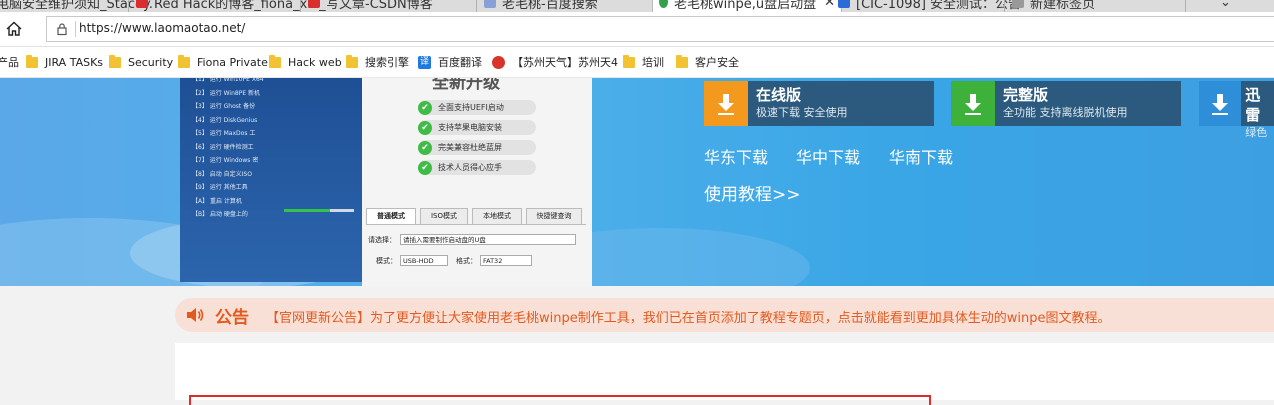  What do you see at coordinates (377, 62) in the screenshot?
I see `bookmark-search-engines: 搜索引擎` at bounding box center [377, 62].